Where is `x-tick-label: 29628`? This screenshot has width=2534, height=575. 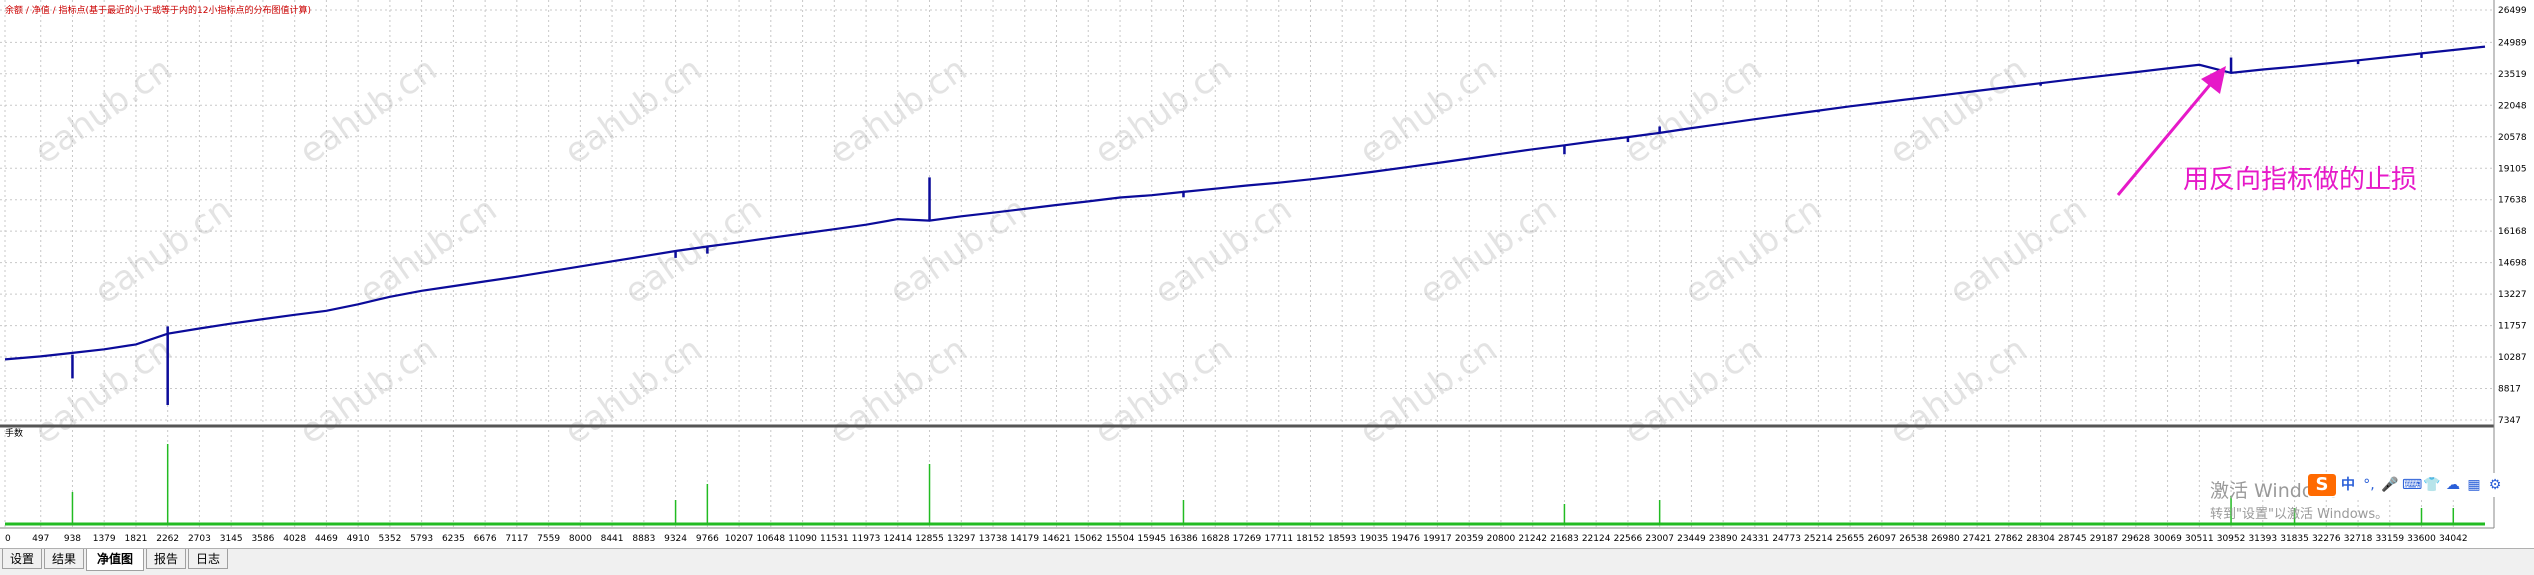 x-tick-label: 29628 is located at coordinates (2136, 539).